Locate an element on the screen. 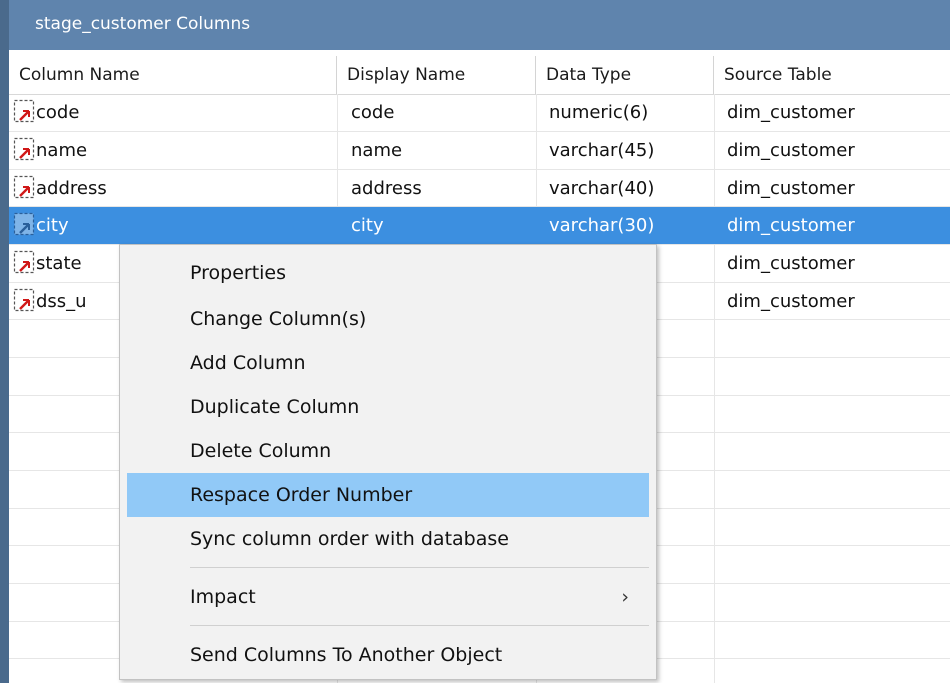 The height and width of the screenshot is (683, 950). cell-column-name: dss_u is located at coordinates (61, 301).